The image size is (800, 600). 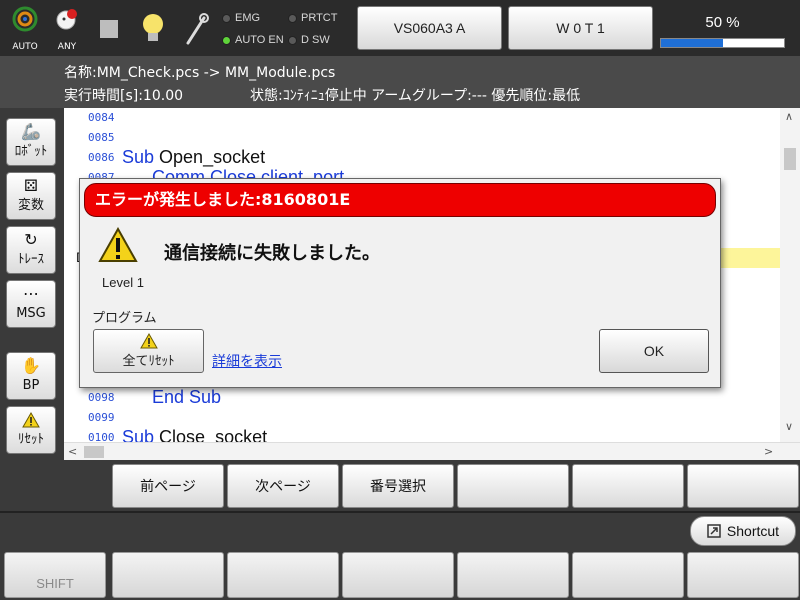 I want to click on auto-mode-label: AUTO, so click(x=25, y=47).